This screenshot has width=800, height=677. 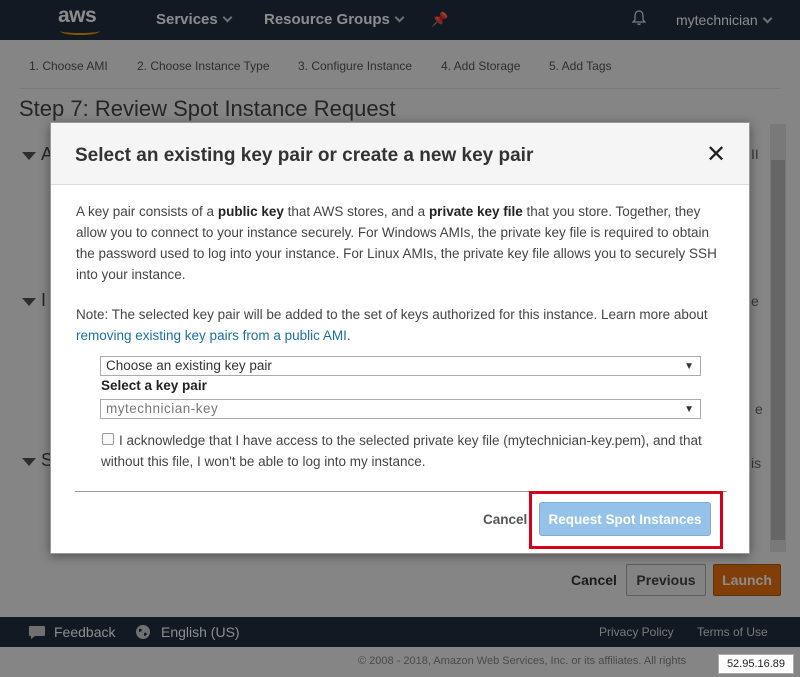 I want to click on ip-badge: 52.95.16.89, so click(x=756, y=664).